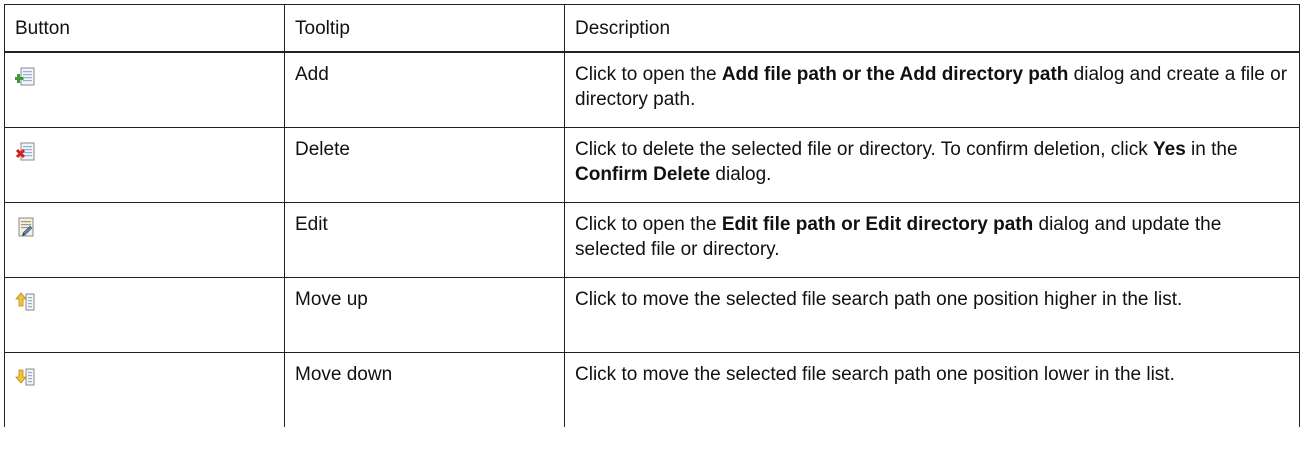 This screenshot has width=1305, height=465. I want to click on move-down-icon, so click(25, 376).